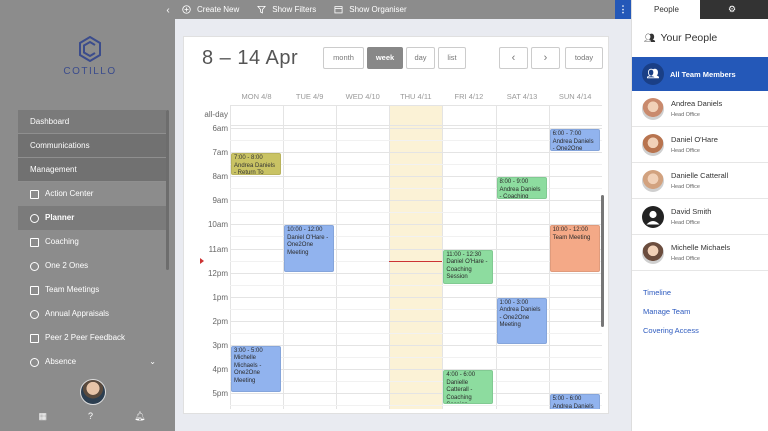  I want to click on sidebar-item-team-meetings: Team Meetings, so click(92, 290).